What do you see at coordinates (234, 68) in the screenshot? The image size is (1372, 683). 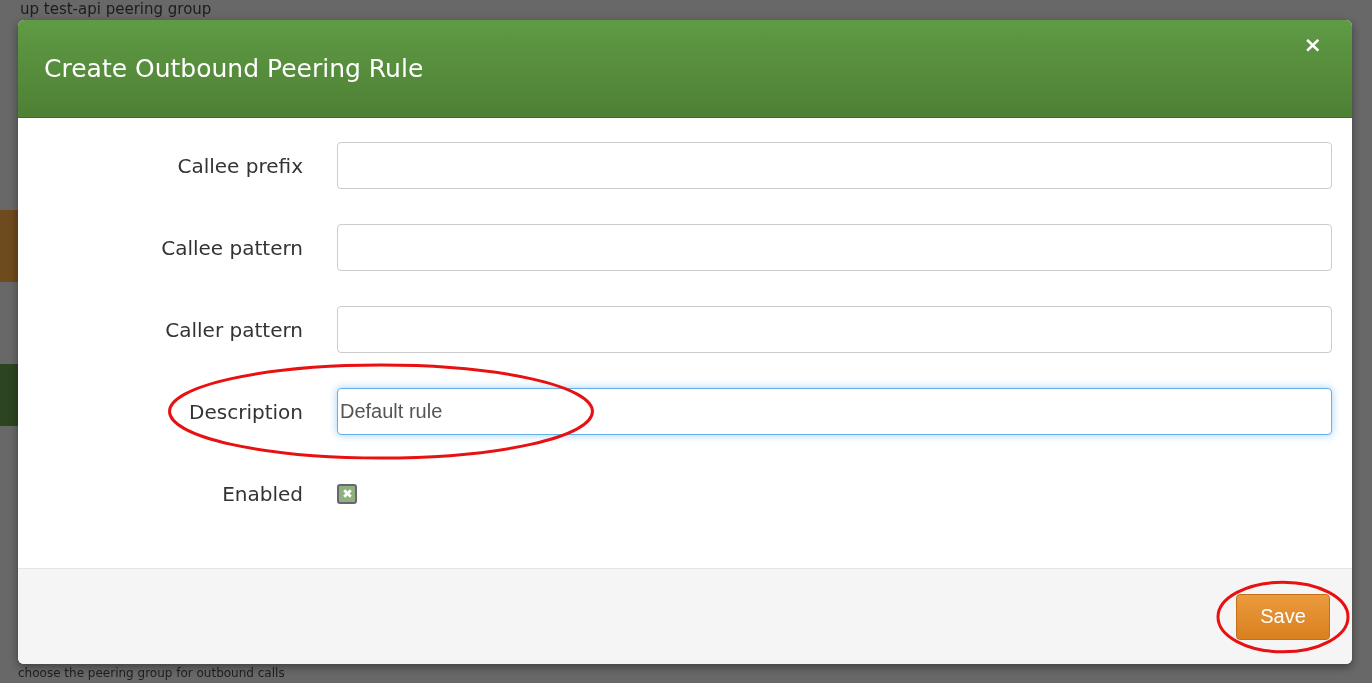 I see `dialog-title: Create Outbound Peering Rule` at bounding box center [234, 68].